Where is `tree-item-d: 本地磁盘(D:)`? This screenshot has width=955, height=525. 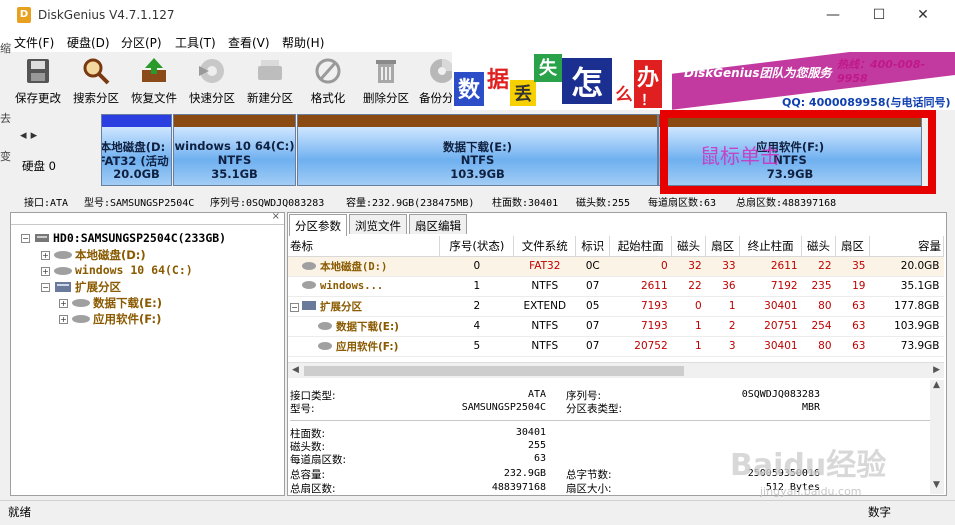 tree-item-d: 本地磁盘(D:) is located at coordinates (110, 255).